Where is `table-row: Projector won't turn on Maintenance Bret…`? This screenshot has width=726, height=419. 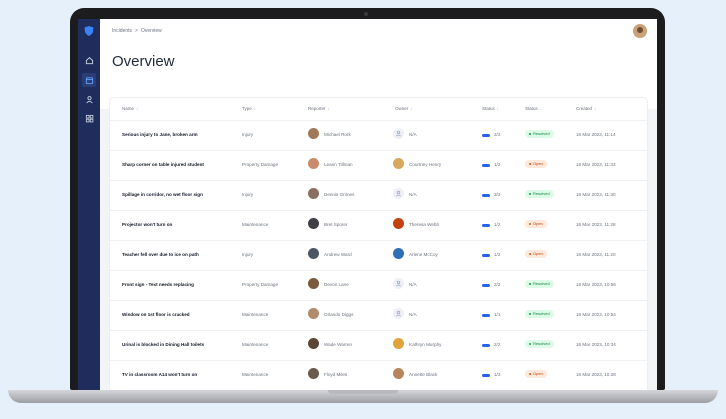
table-row: Projector won't turn on Maintenance Bret… is located at coordinates (378, 226).